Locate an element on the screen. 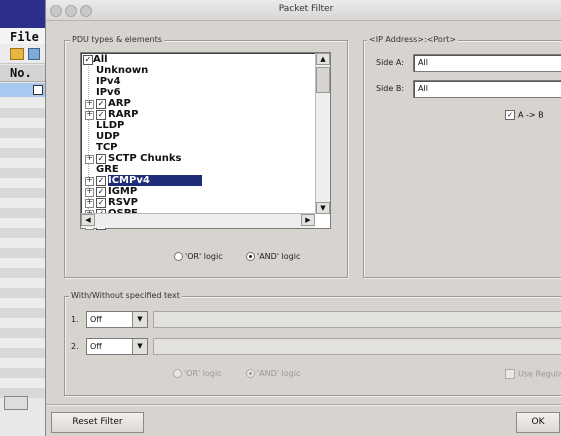  tree-item-rsvp: ✓RSVP is located at coordinates (197, 202).